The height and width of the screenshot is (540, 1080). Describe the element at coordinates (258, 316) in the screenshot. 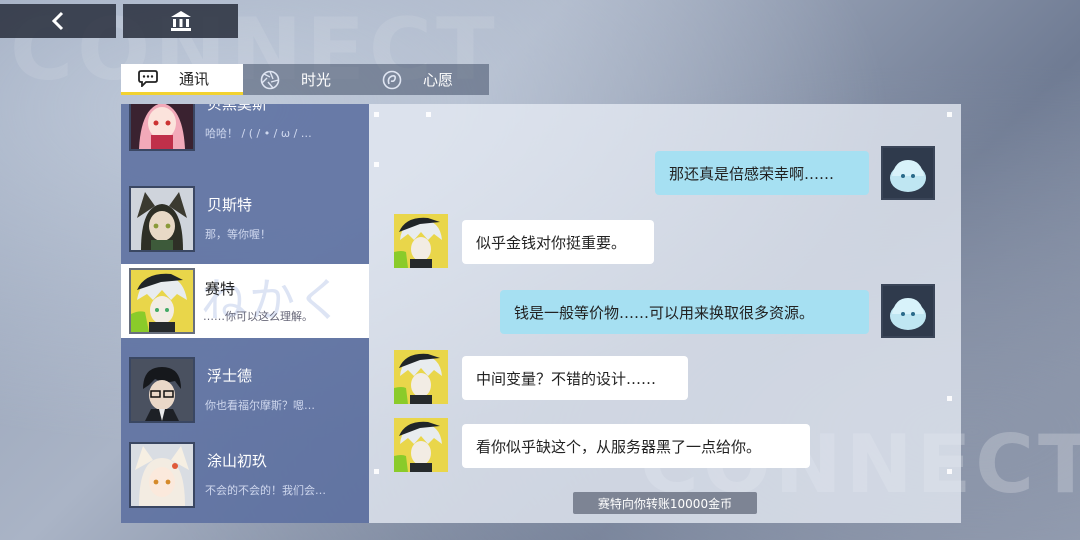

I see `contact-preview: ……你可以这么理解。` at that location.